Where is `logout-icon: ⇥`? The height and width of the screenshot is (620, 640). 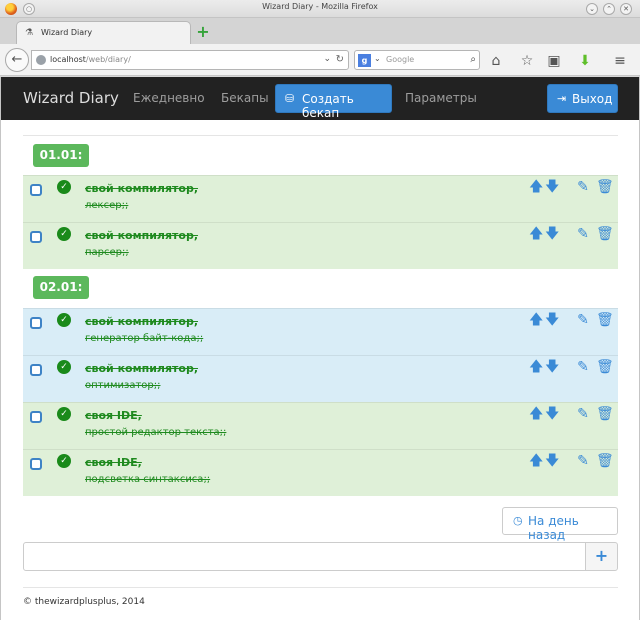 logout-icon: ⇥ is located at coordinates (562, 98).